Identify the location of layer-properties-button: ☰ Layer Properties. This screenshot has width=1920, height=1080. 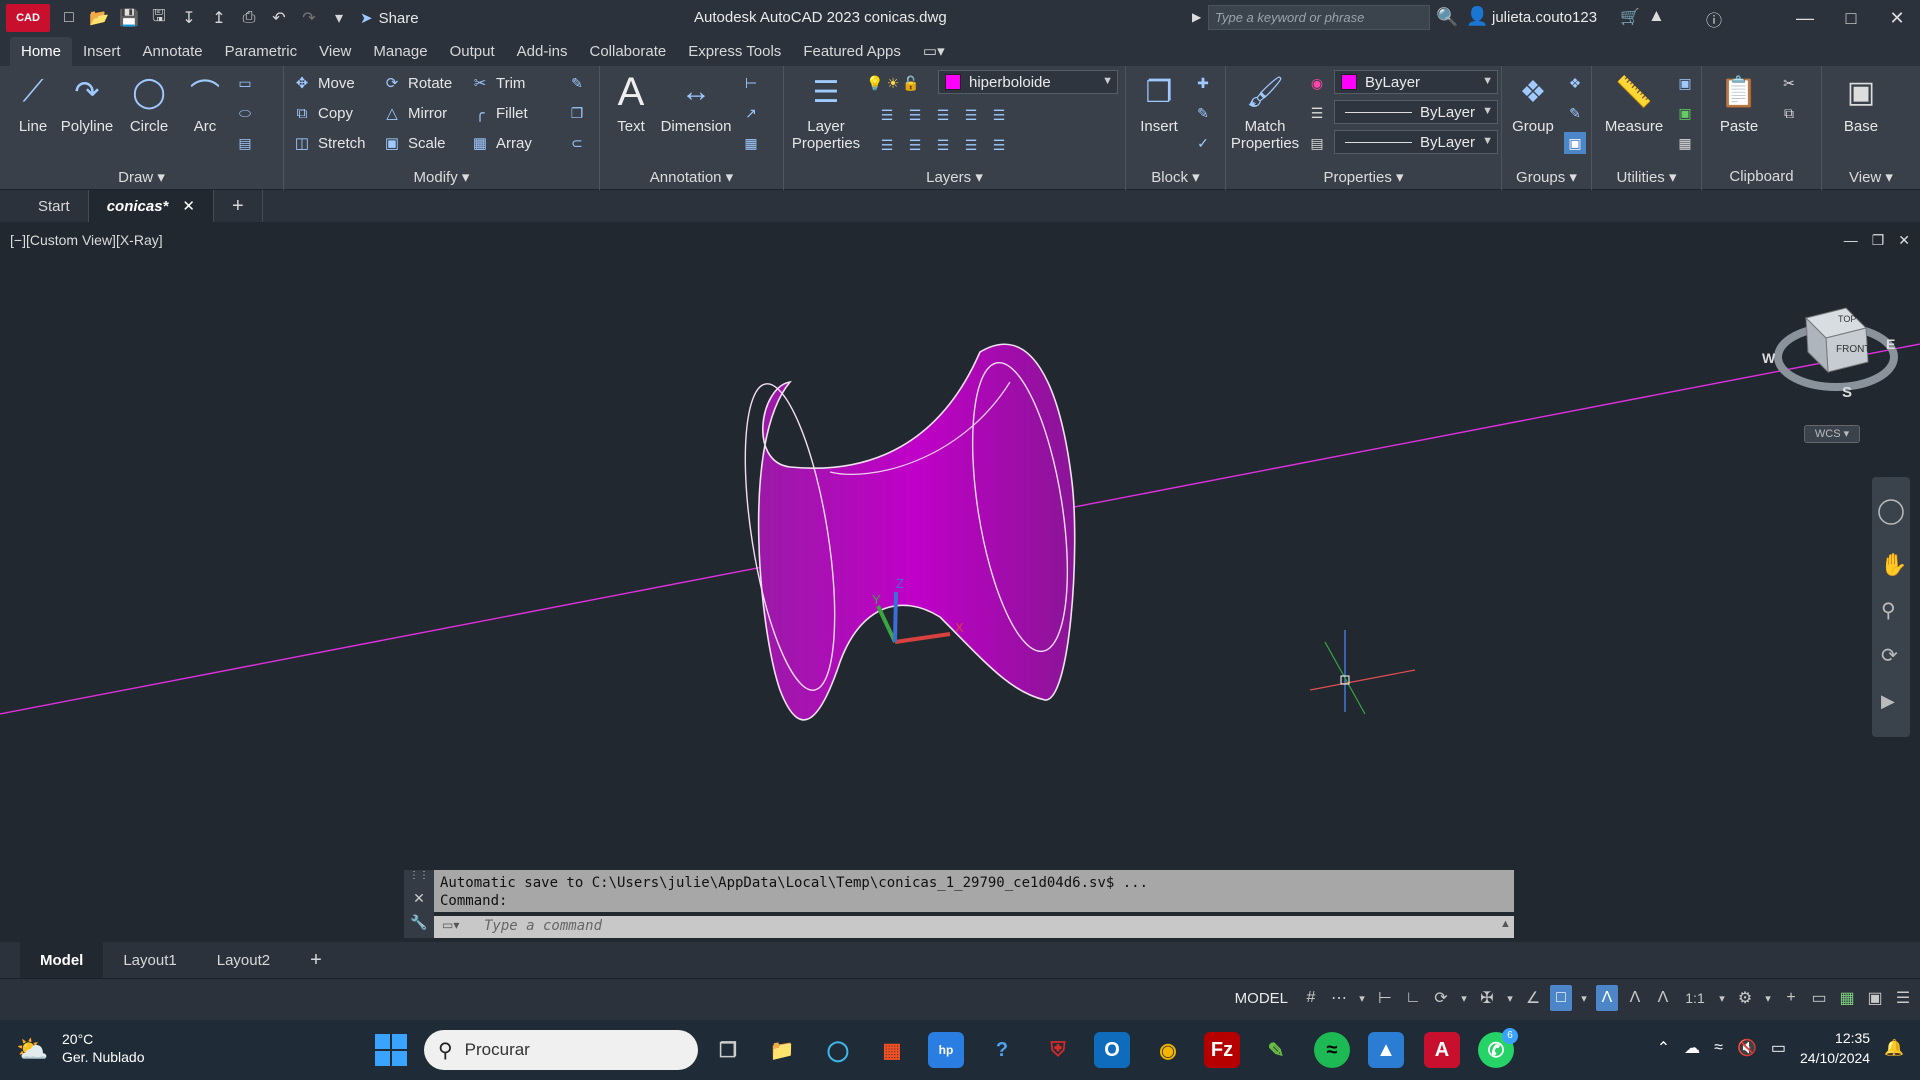
(826, 111).